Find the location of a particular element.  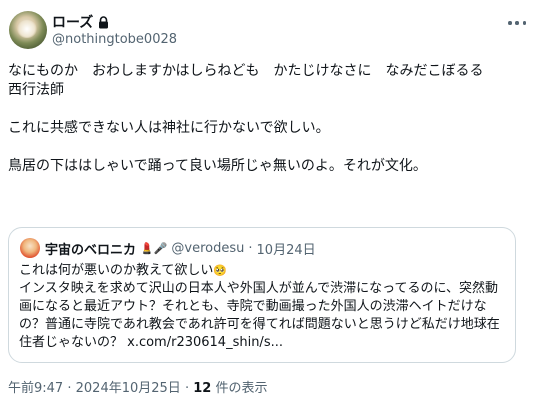

author-display-name: ローズ is located at coordinates (72, 22).